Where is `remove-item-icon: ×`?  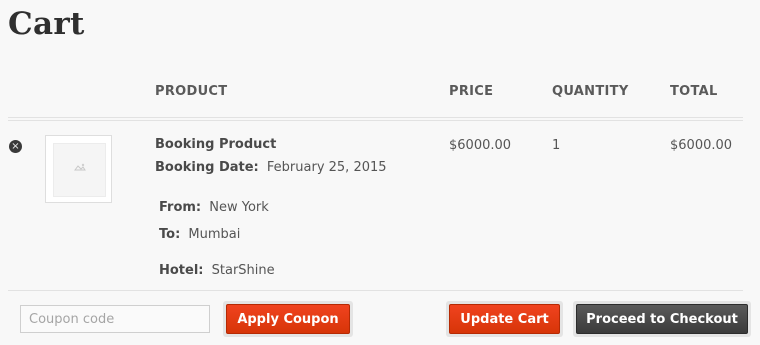 remove-item-icon: × is located at coordinates (15, 146).